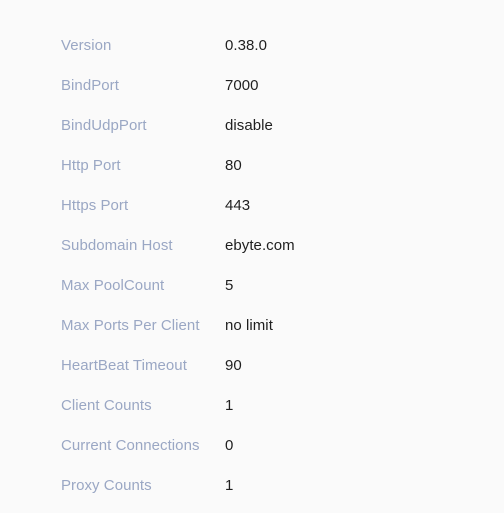 The width and height of the screenshot is (504, 513). What do you see at coordinates (104, 125) in the screenshot?
I see `info-row-label: BindUdpPort` at bounding box center [104, 125].